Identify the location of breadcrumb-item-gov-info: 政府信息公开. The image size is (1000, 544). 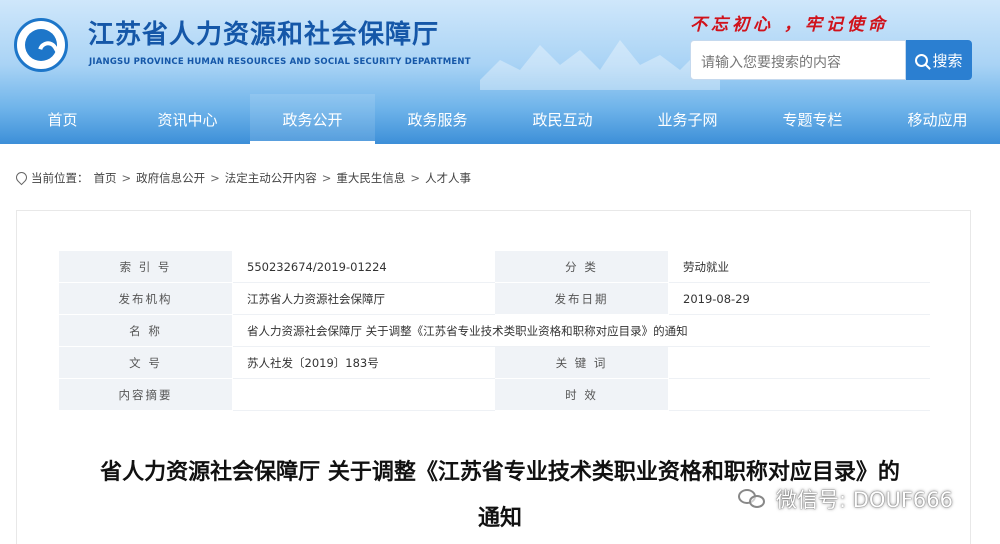
(170, 178).